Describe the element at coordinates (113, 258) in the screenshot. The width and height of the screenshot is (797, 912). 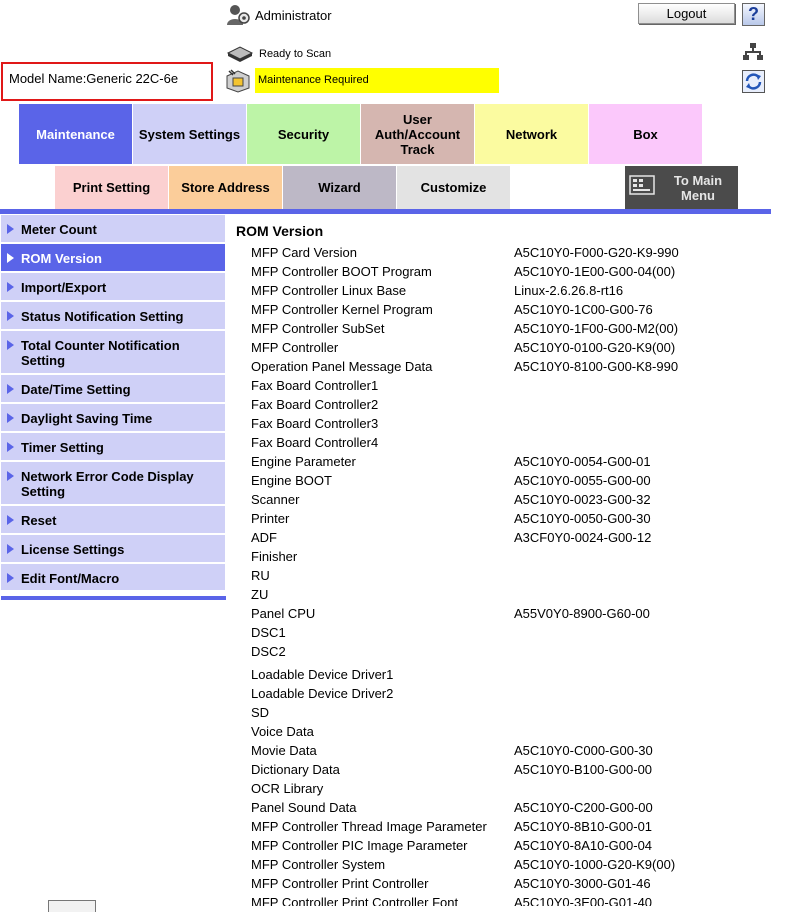
I see `sidebar-item-rom-version: ROM Version` at that location.